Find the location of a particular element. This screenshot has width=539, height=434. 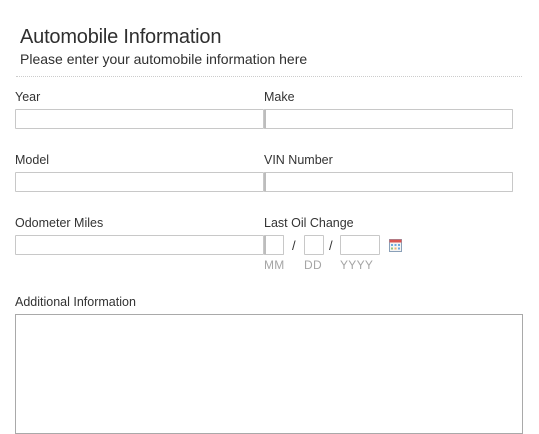

date-mm-sublabel: MM is located at coordinates (274, 265).